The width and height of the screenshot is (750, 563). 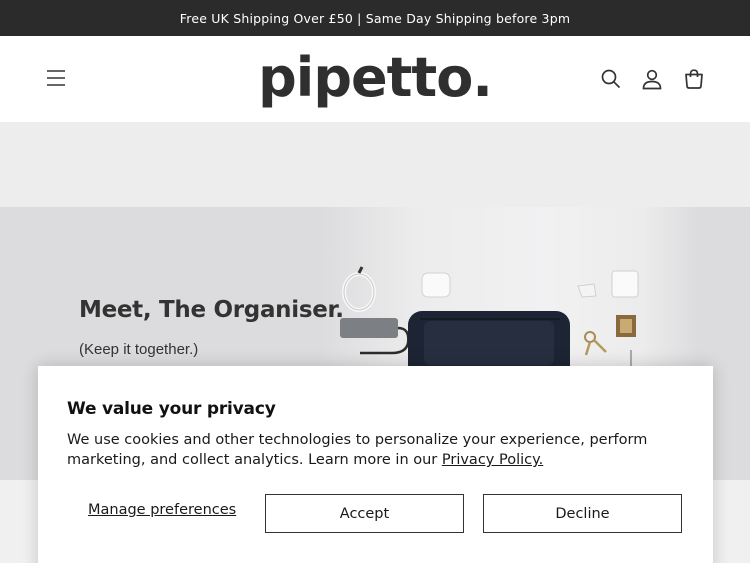 What do you see at coordinates (162, 510) in the screenshot?
I see `manage-preferences-button: Manage preferences` at bounding box center [162, 510].